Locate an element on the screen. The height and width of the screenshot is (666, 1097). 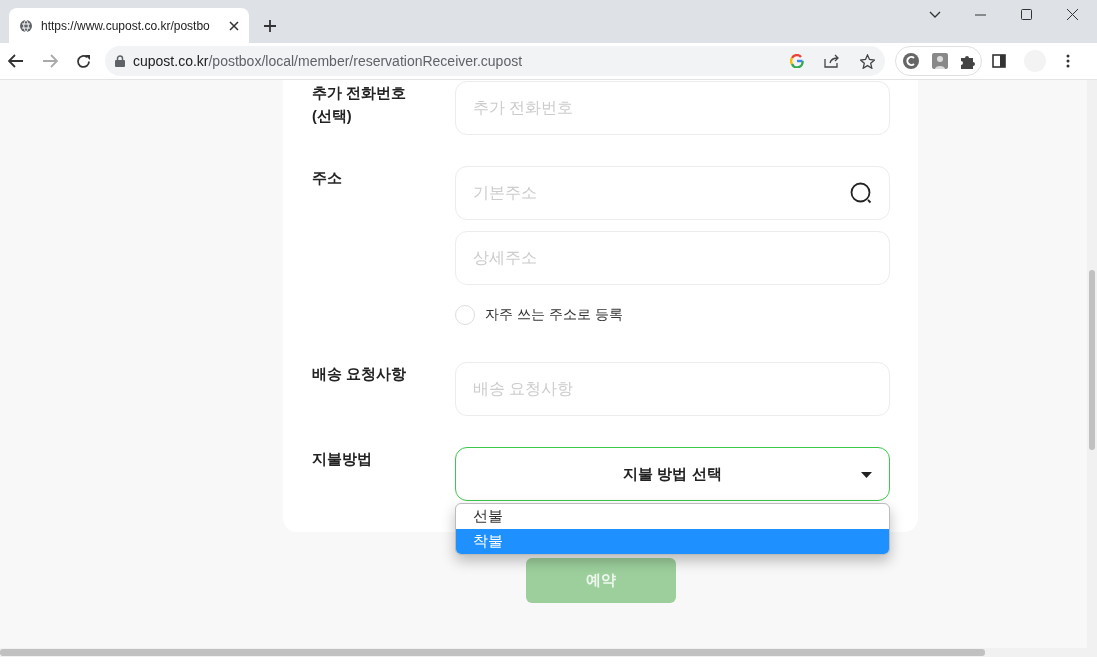
google-icon is located at coordinates (797, 61).